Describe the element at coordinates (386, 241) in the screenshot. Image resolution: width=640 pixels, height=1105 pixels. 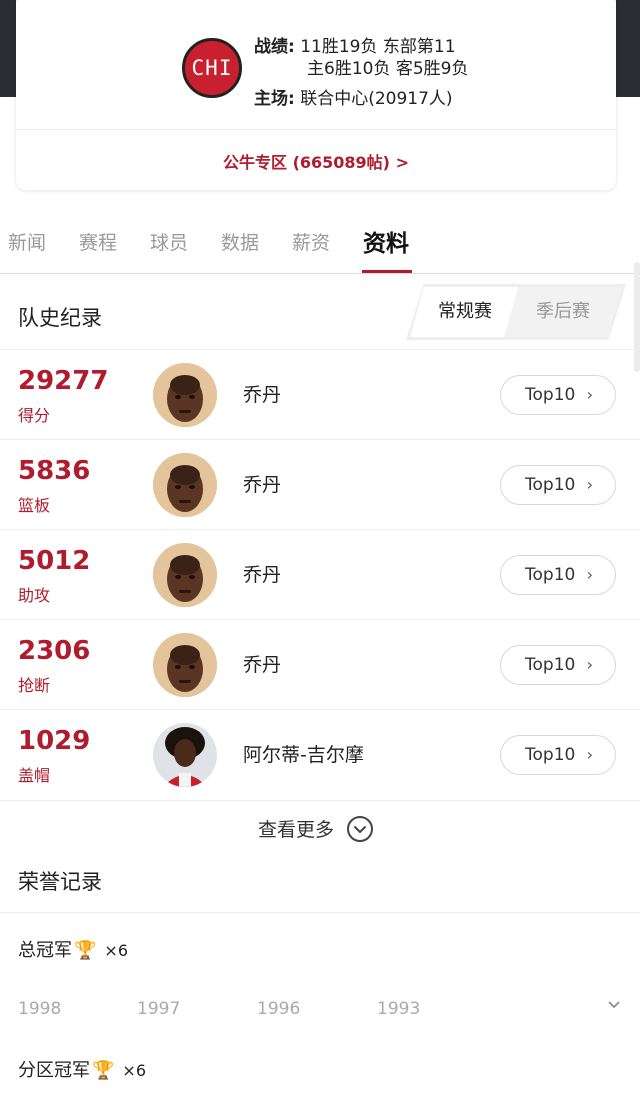
I see `tab-profile: 资料` at that location.